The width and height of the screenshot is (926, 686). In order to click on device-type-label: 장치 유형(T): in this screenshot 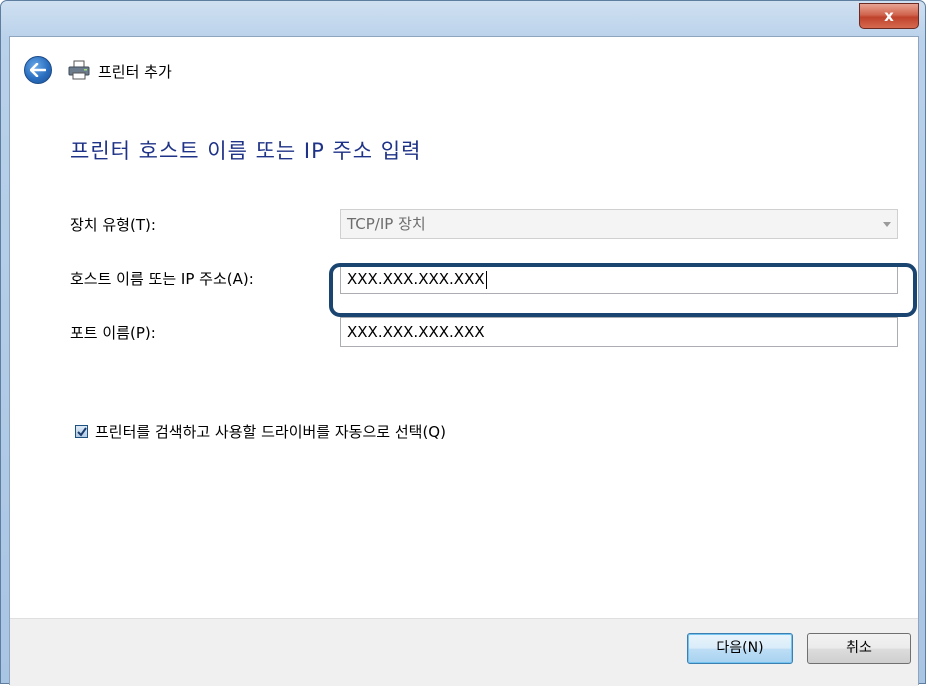, I will do `click(113, 225)`.